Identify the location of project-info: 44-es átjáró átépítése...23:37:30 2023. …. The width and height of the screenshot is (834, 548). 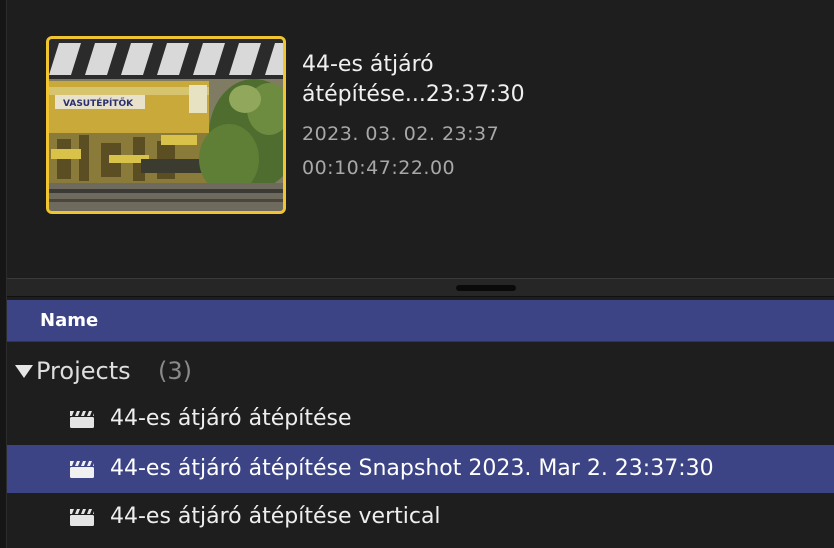
(562, 115).